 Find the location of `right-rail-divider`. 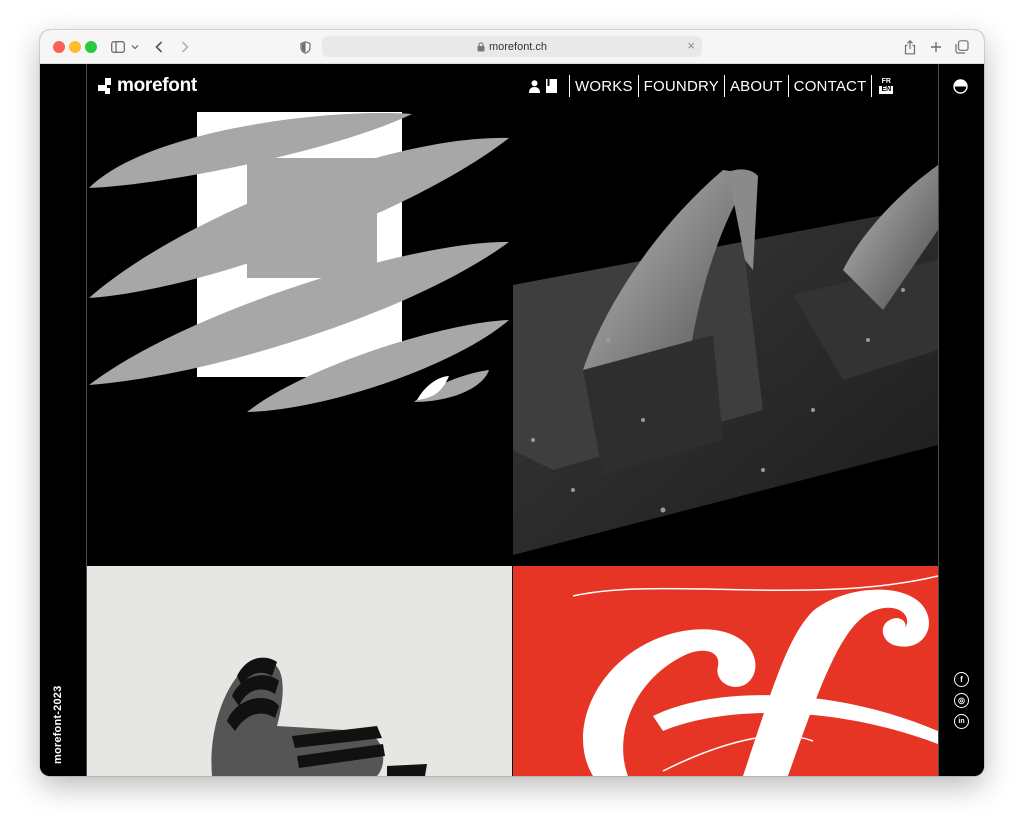

right-rail-divider is located at coordinates (938, 420).